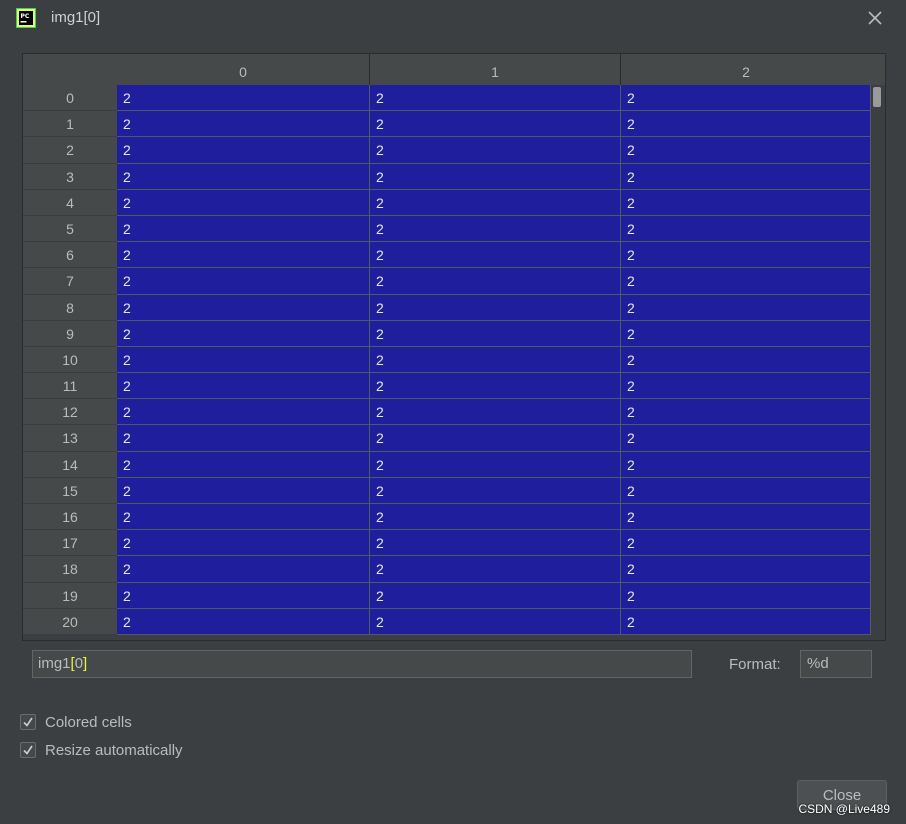 The width and height of the screenshot is (906, 824). What do you see at coordinates (70, 621) in the screenshot?
I see `row-header: 20` at bounding box center [70, 621].